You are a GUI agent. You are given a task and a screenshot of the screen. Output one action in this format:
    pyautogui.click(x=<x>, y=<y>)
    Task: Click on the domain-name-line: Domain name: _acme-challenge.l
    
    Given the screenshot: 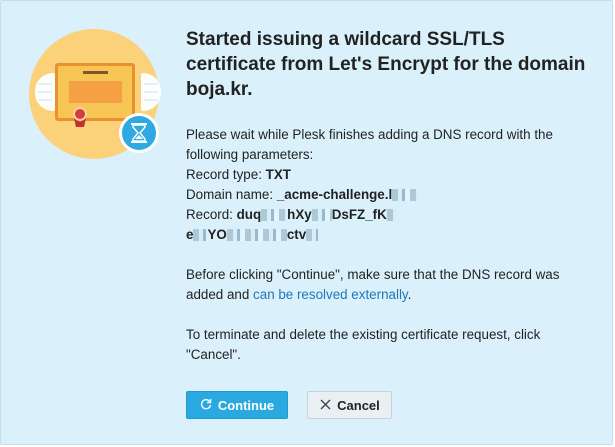 What is the action you would take?
    pyautogui.click(x=391, y=195)
    